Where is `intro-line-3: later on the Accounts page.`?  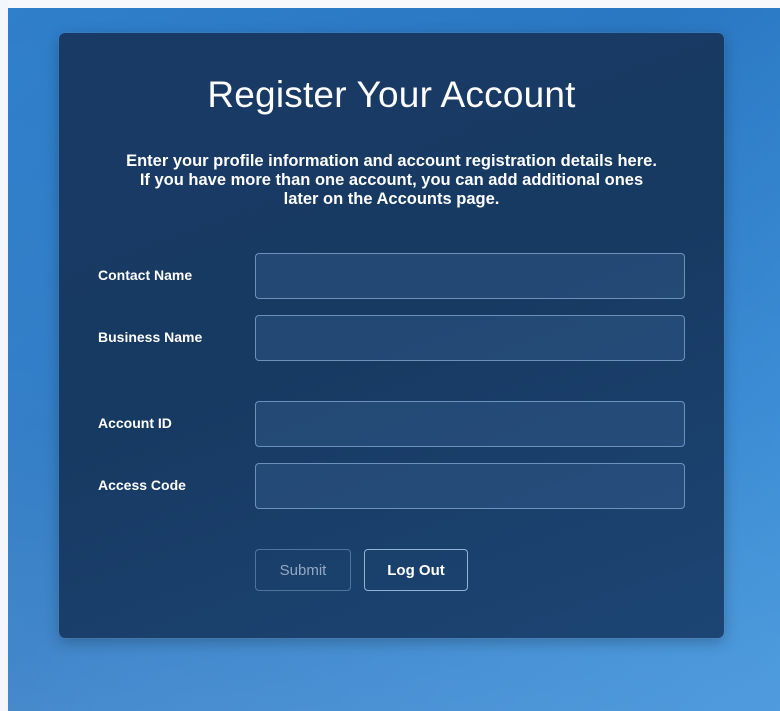
intro-line-3: later on the Accounts page. is located at coordinates (391, 199).